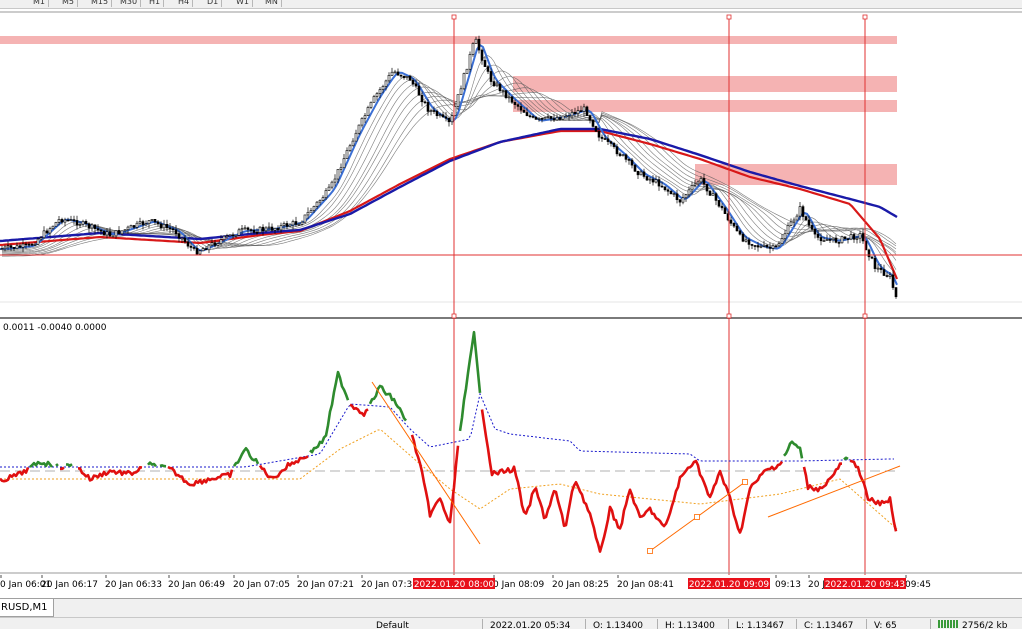 The width and height of the screenshot is (1022, 629). What do you see at coordinates (196, 585) in the screenshot?
I see `time-axis-label: 20 Jan 06:49` at bounding box center [196, 585].